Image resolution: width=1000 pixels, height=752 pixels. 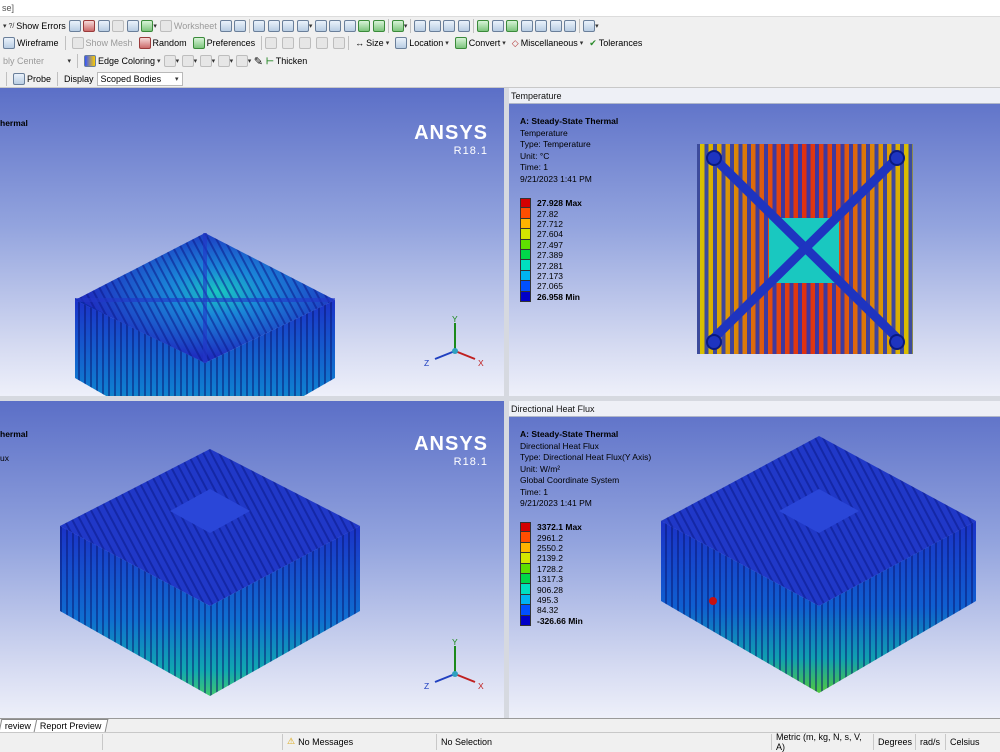 What do you see at coordinates (500, 398) in the screenshot?
I see `viewport-splitter-horizontal` at bounding box center [500, 398].